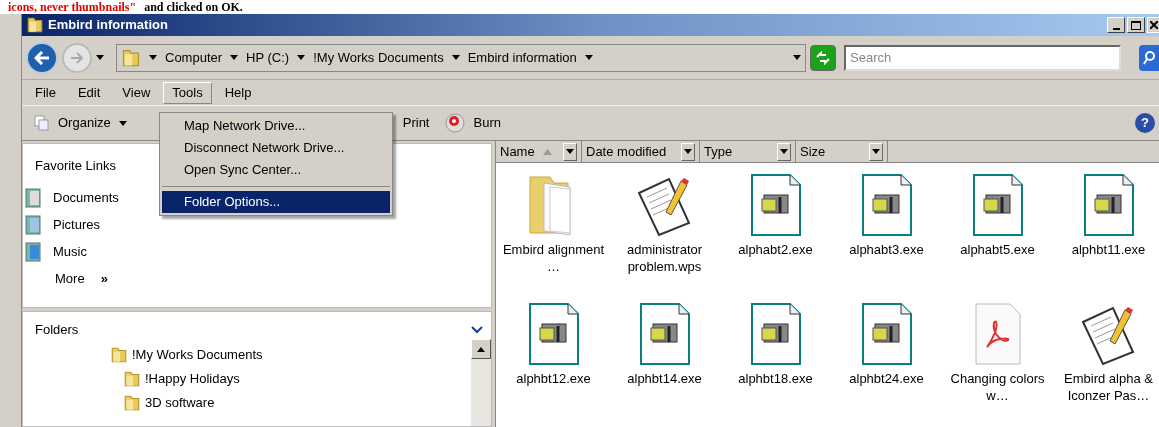  What do you see at coordinates (57, 330) in the screenshot?
I see `pane-heading: Folders` at bounding box center [57, 330].